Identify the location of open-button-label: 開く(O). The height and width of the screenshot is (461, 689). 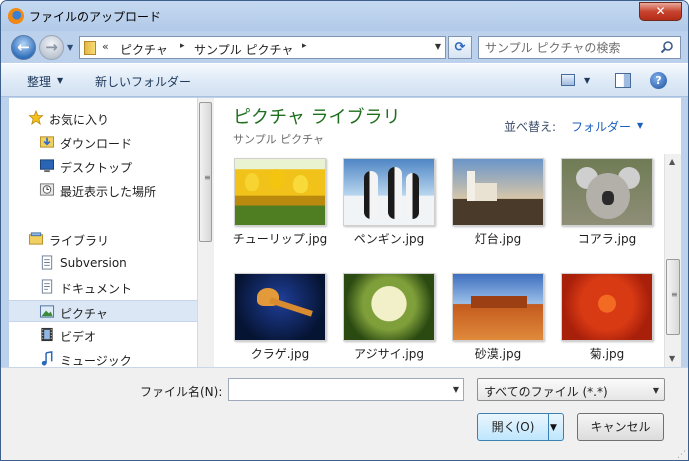
(513, 427).